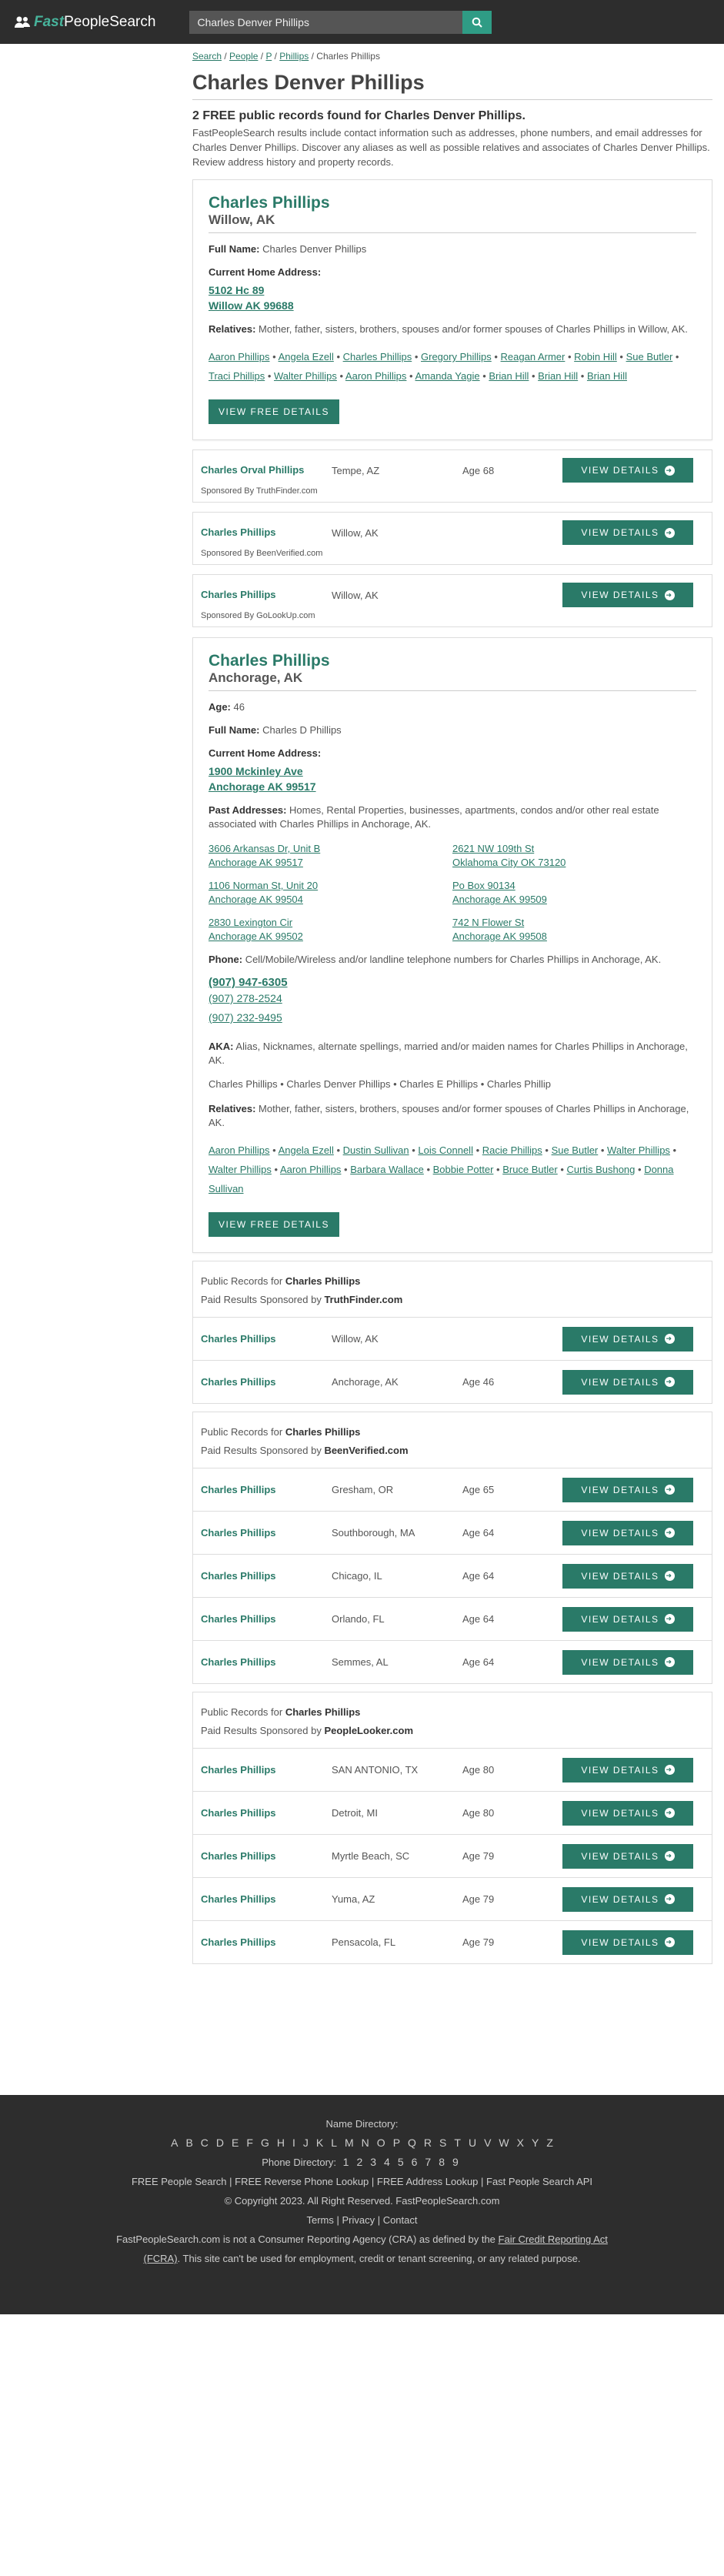 This screenshot has width=724, height=2576. I want to click on digit-link: 2, so click(359, 2162).